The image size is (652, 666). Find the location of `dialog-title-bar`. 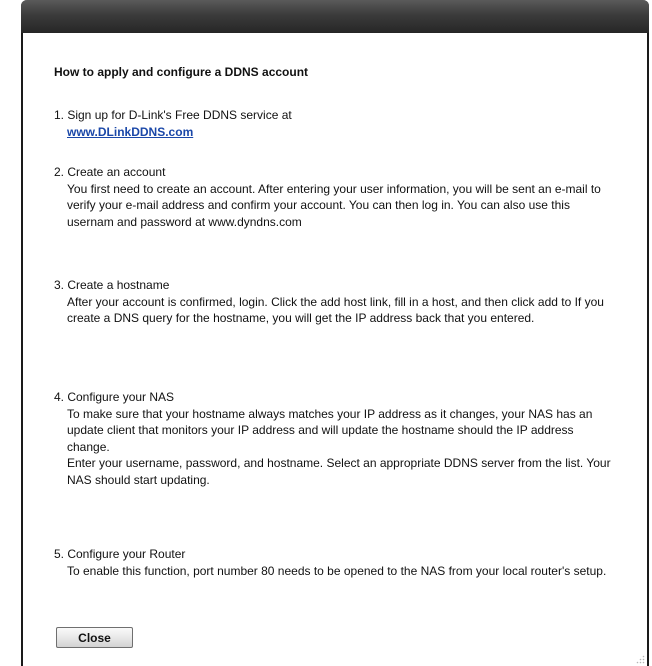

dialog-title-bar is located at coordinates (335, 16).